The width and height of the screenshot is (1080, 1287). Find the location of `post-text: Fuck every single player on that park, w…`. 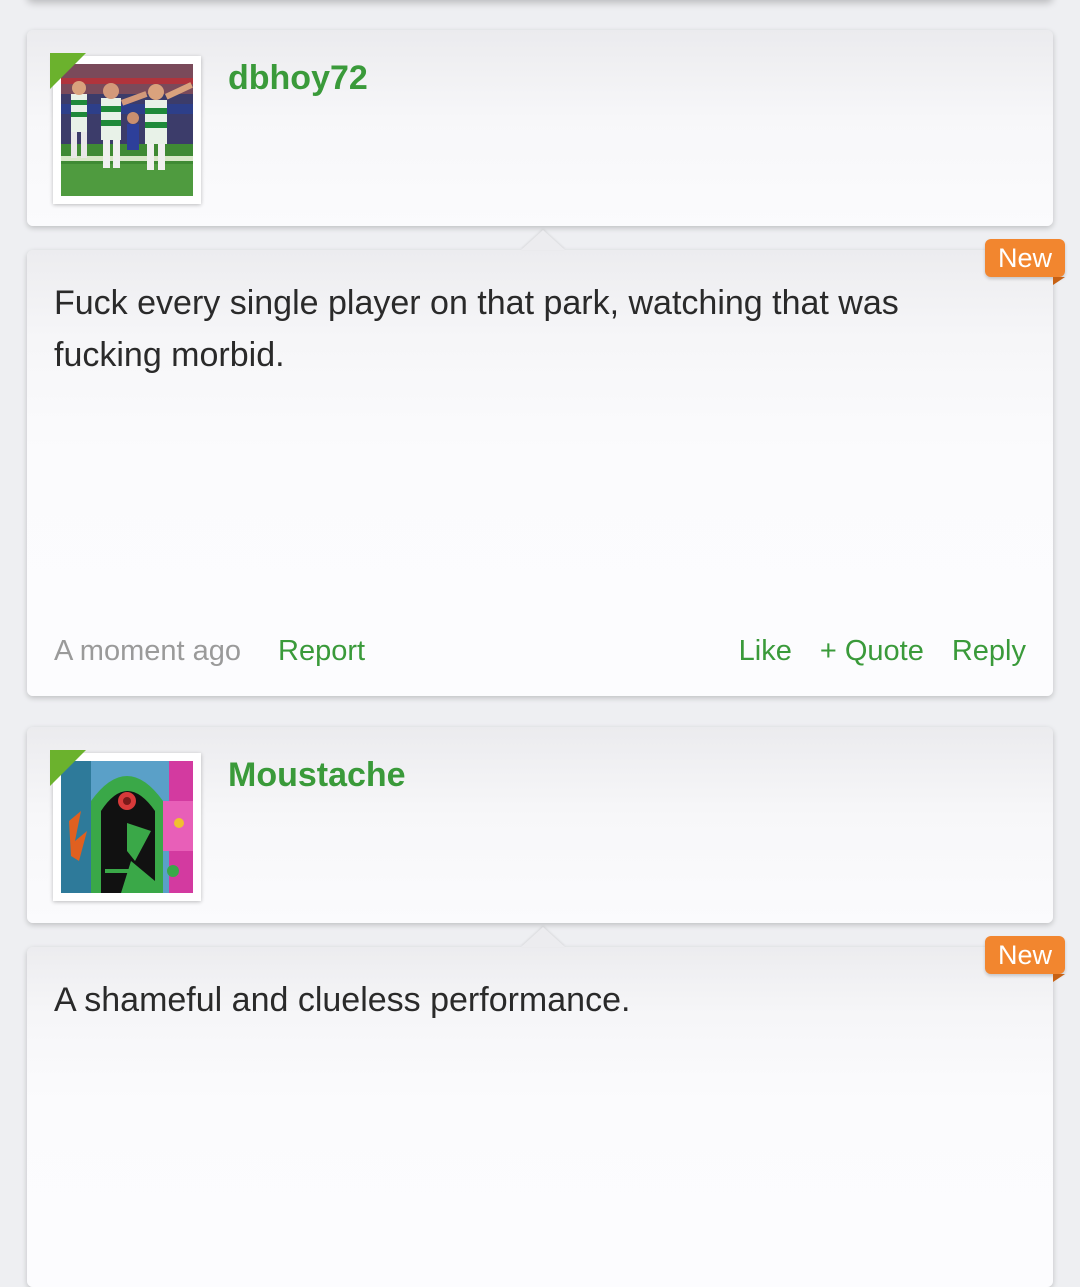

post-text: Fuck every single player on that park, w… is located at coordinates (476, 329).